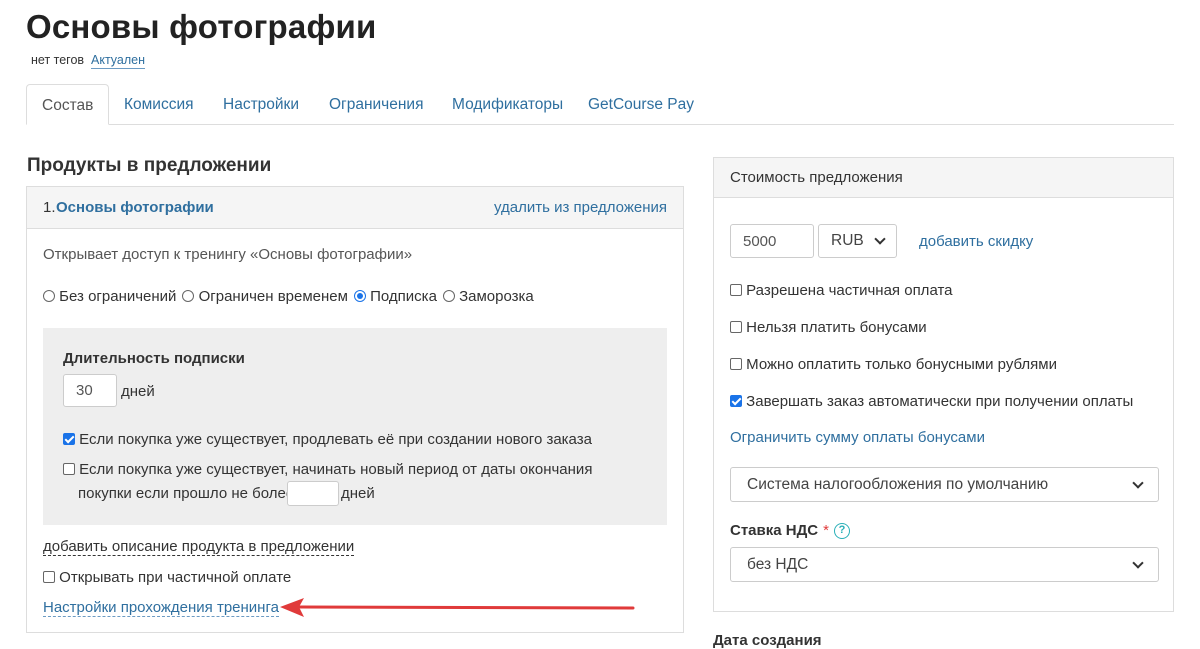 Image resolution: width=1200 pixels, height=649 pixels. Describe the element at coordinates (154, 358) in the screenshot. I see `subscription-duration-heading: Длительность подписки` at that location.